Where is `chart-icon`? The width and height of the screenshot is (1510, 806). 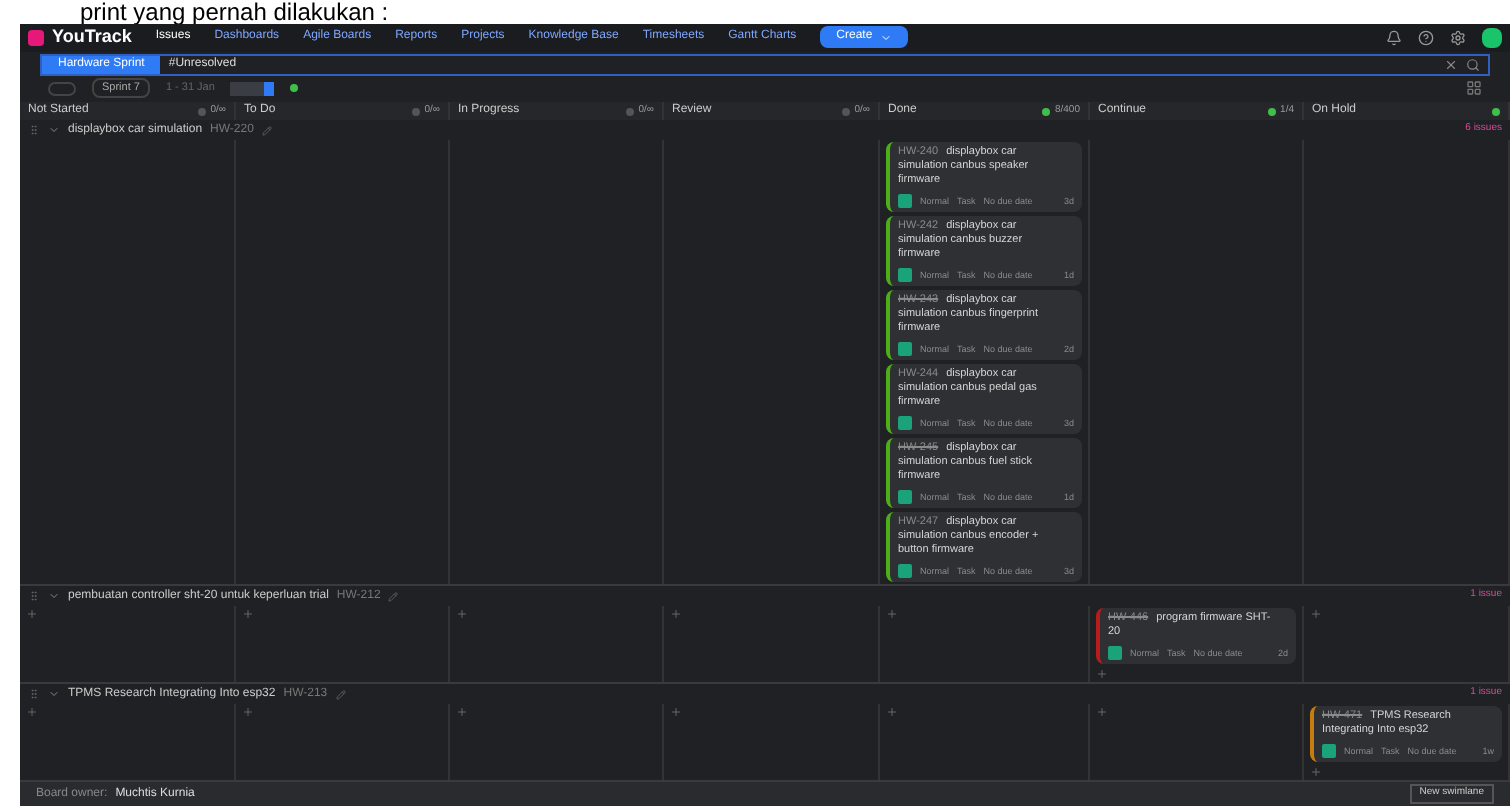 chart-icon is located at coordinates (252, 88).